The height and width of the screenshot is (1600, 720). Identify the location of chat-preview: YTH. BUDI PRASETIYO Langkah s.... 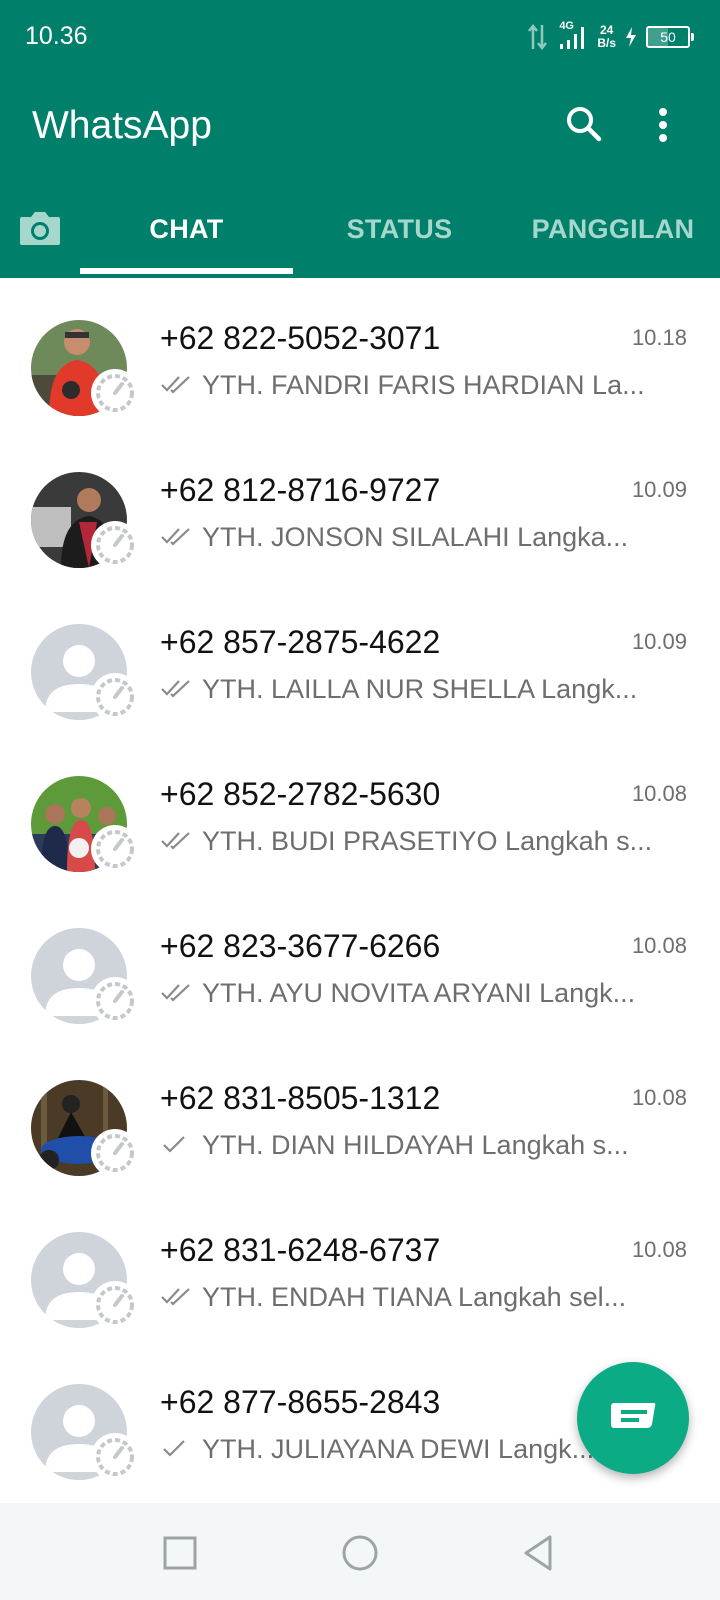
(412, 841).